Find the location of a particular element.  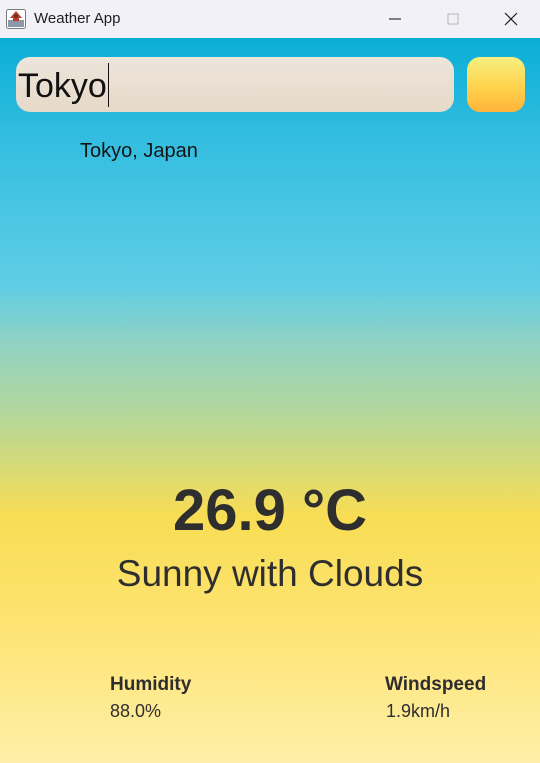

text-caret is located at coordinates (108, 85).